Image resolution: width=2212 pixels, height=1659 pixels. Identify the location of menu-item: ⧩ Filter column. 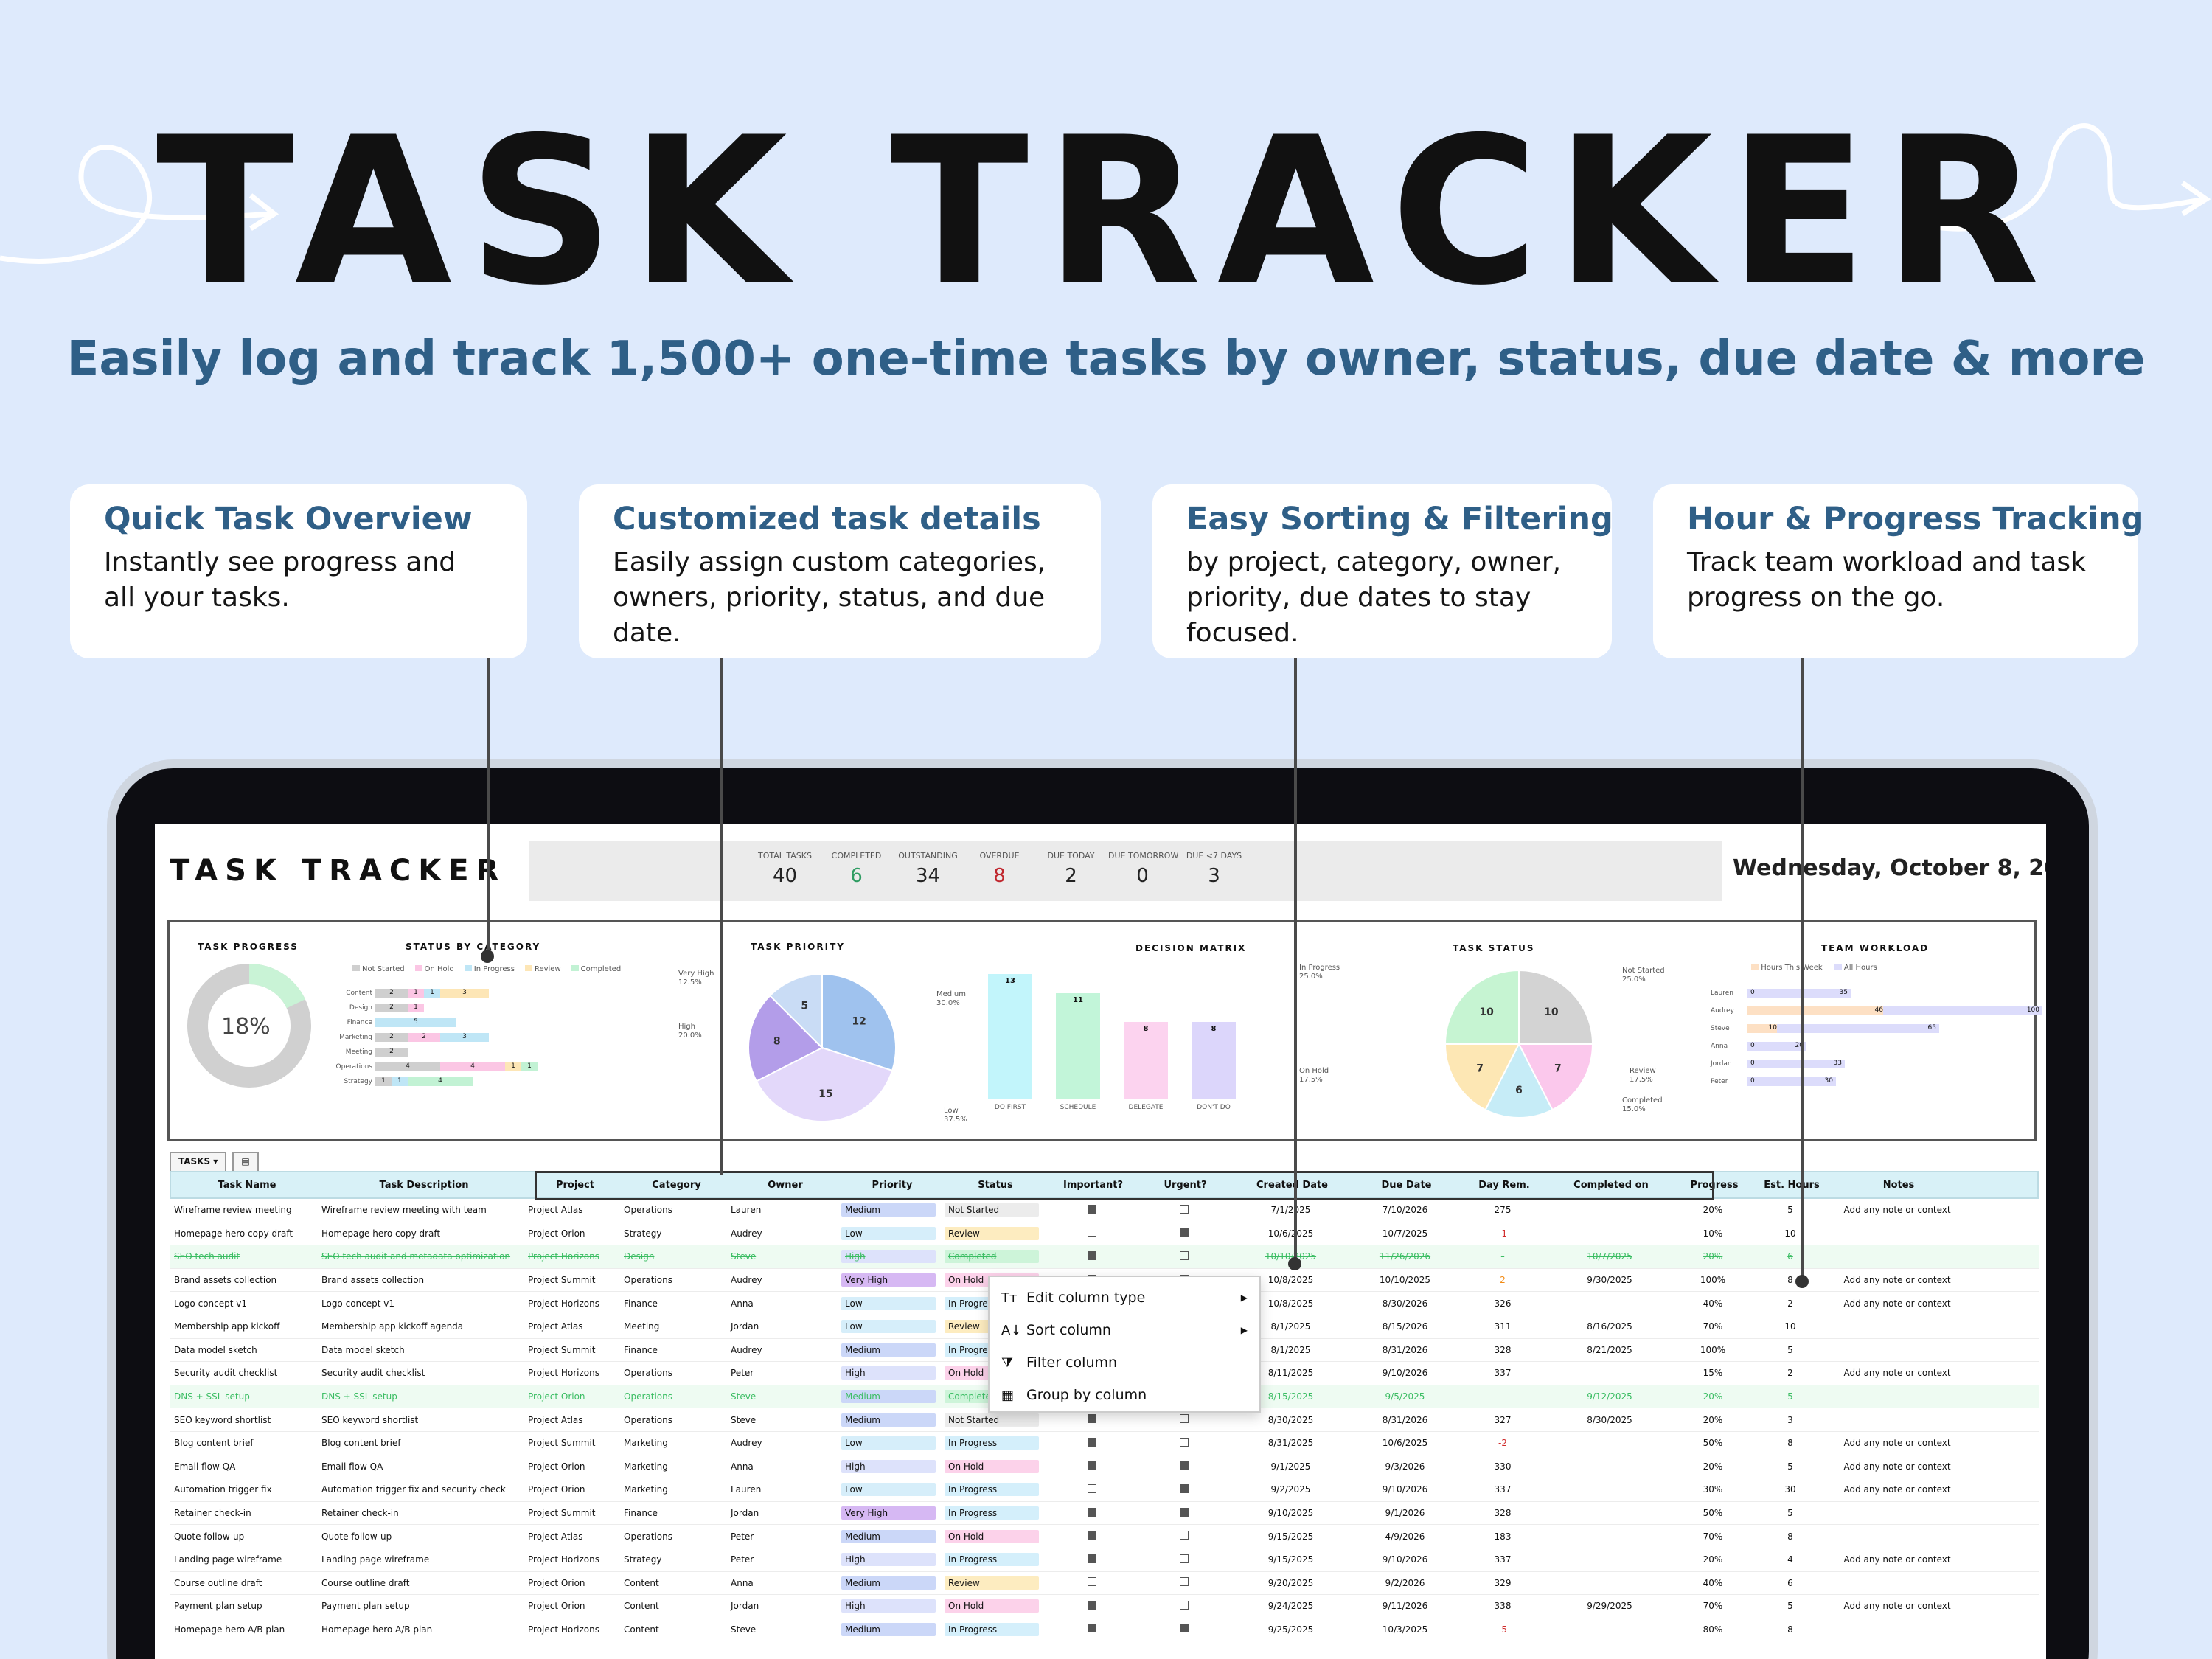
(1124, 1362).